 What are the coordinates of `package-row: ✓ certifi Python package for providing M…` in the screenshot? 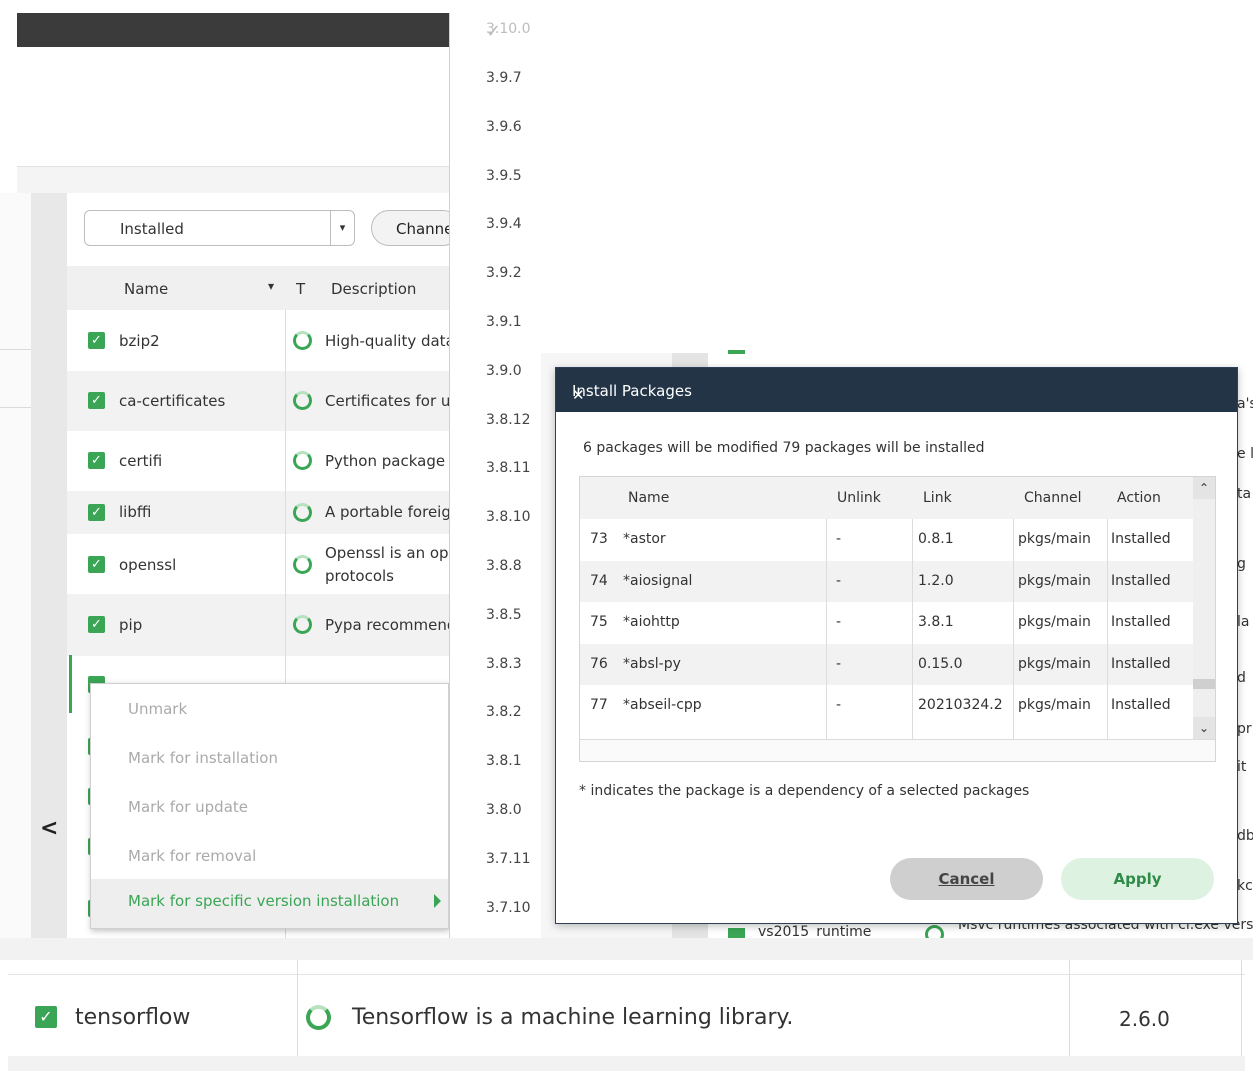 It's located at (258, 461).